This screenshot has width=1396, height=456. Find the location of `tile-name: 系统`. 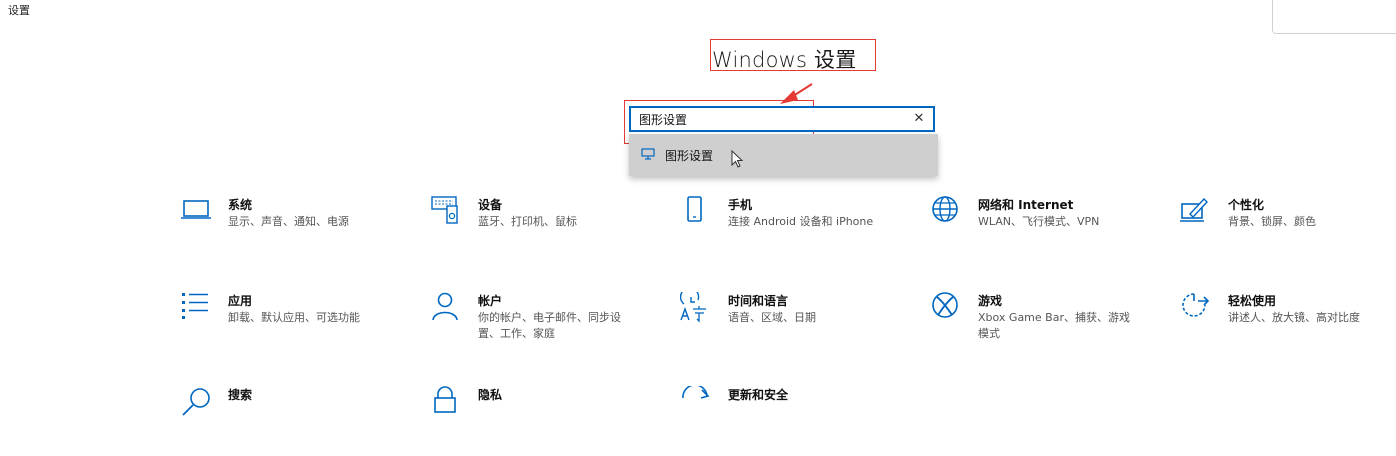

tile-name: 系统 is located at coordinates (240, 205).